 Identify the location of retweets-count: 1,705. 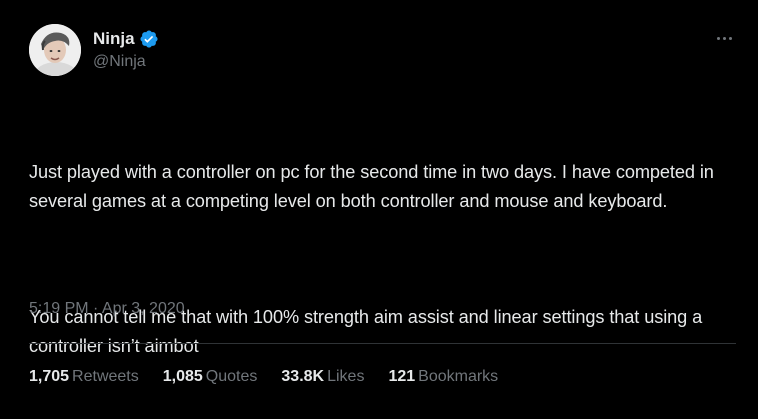
(49, 376).